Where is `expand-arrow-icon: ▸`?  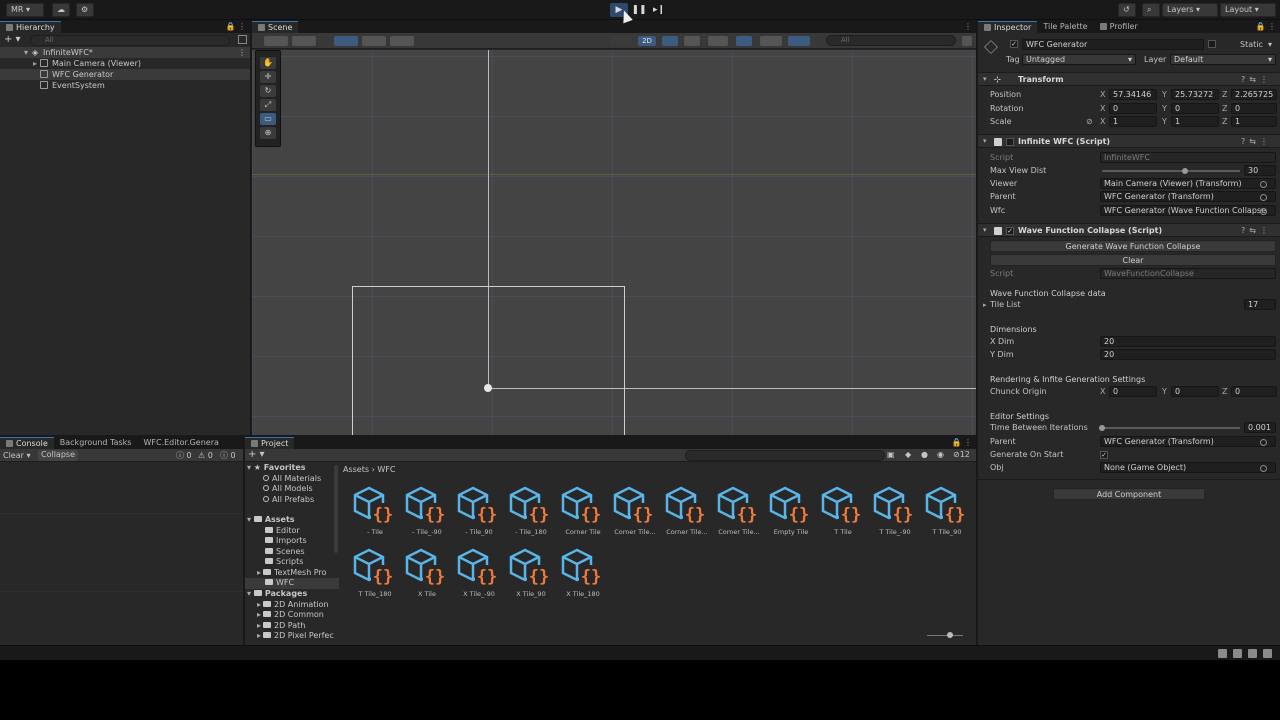 expand-arrow-icon: ▸ is located at coordinates (35, 63).